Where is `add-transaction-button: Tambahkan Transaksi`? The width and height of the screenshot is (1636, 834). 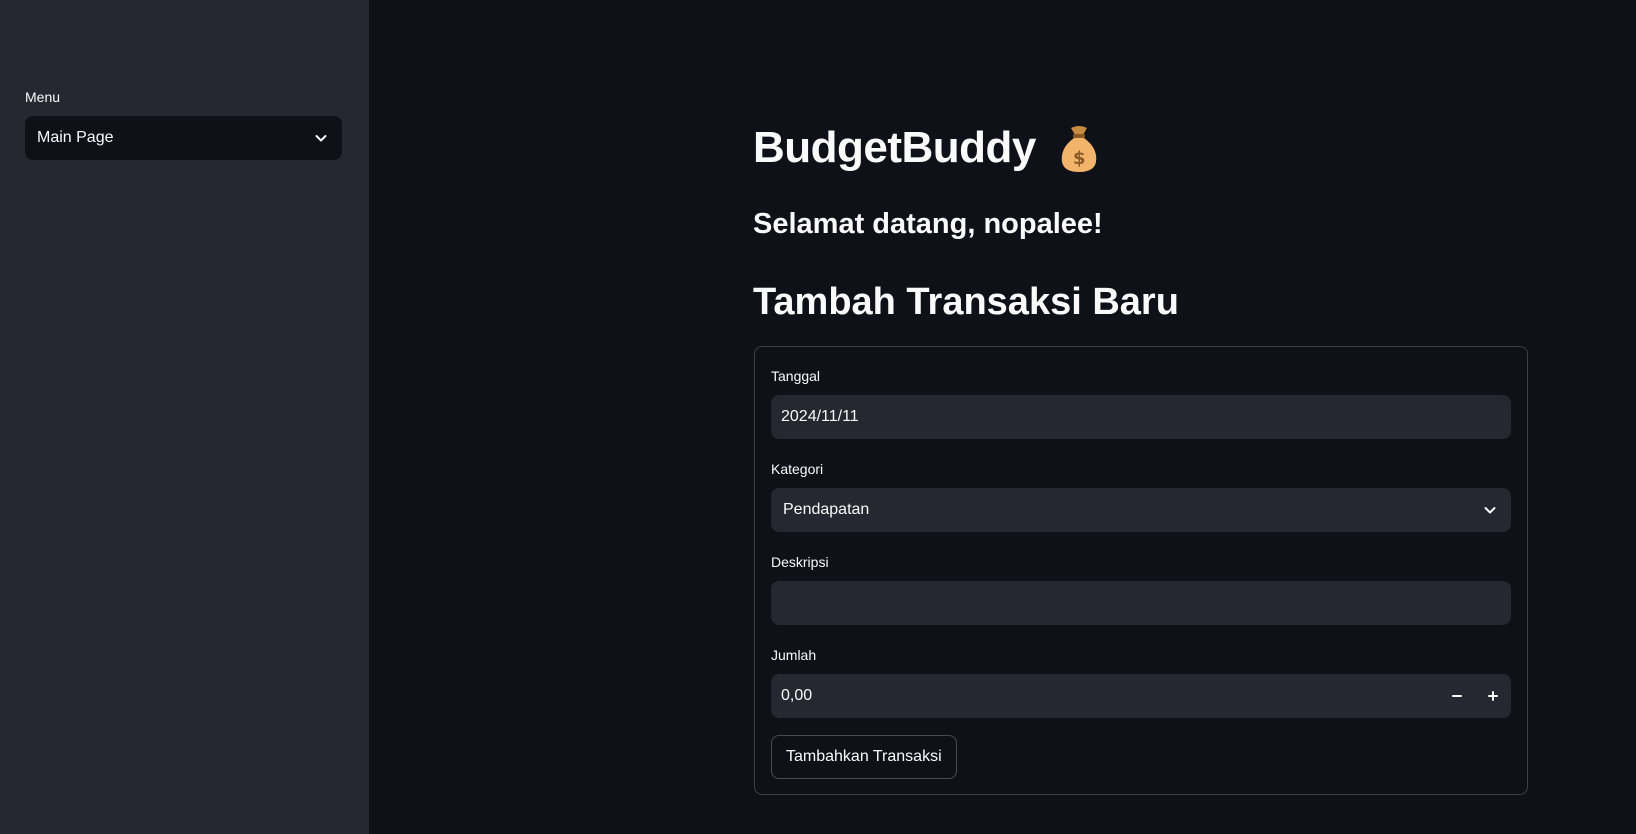 add-transaction-button: Tambahkan Transaksi is located at coordinates (864, 757).